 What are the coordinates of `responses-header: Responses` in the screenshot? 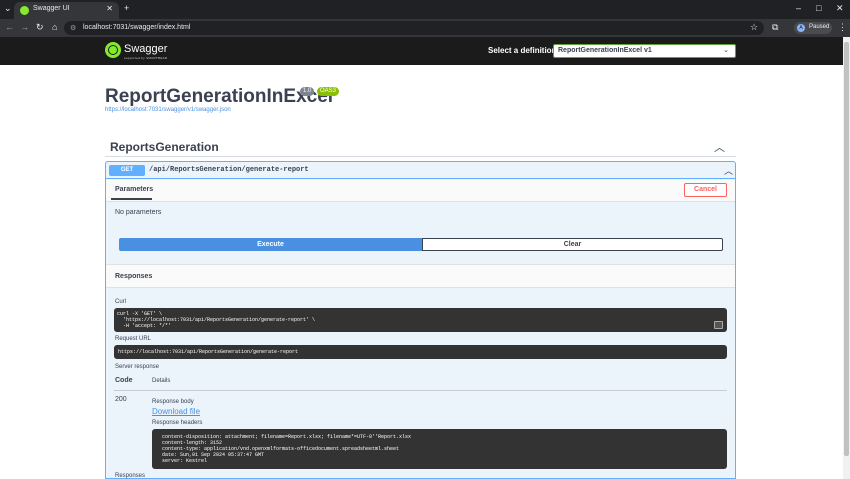 It's located at (420, 276).